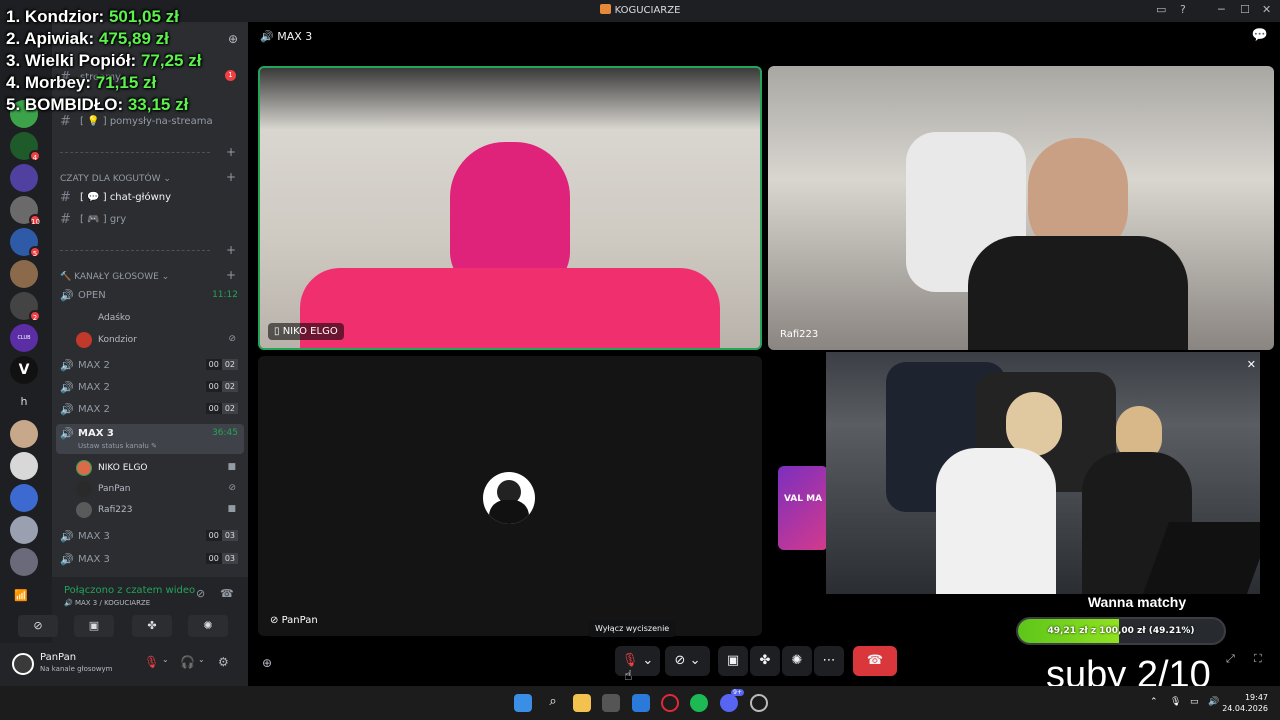 This screenshot has width=1280, height=720. Describe the element at coordinates (299, 620) in the screenshot. I see `tile-label-text: PanPan` at that location.